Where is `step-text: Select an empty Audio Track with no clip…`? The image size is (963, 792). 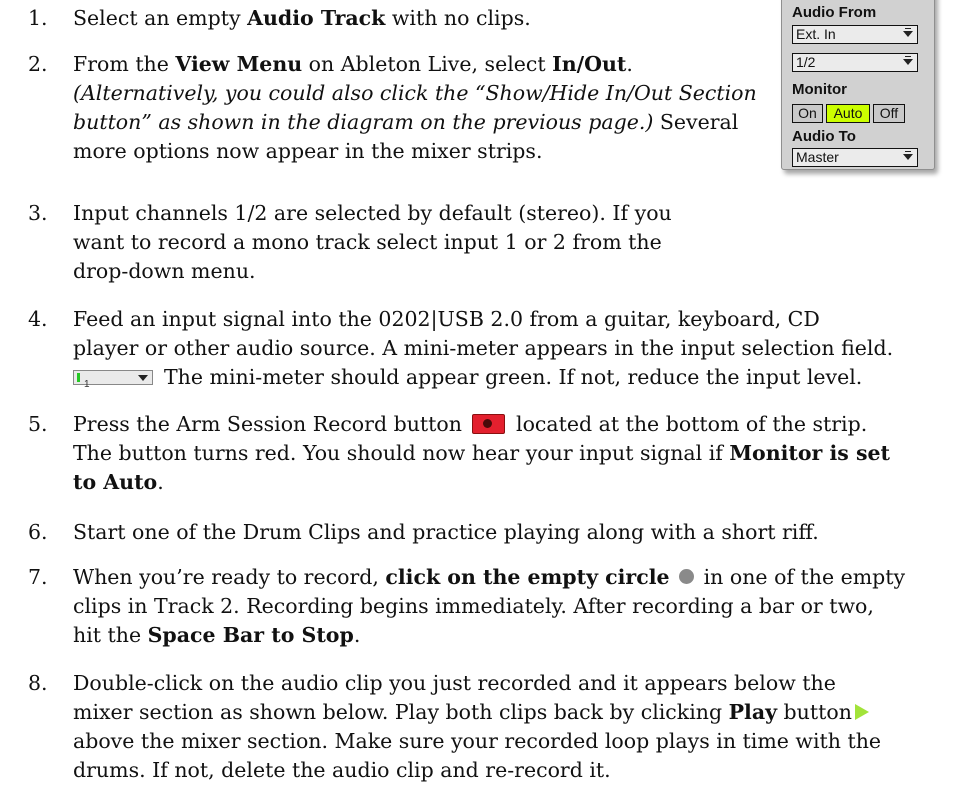 step-text: Select an empty Audio Track with no clip… is located at coordinates (302, 18).